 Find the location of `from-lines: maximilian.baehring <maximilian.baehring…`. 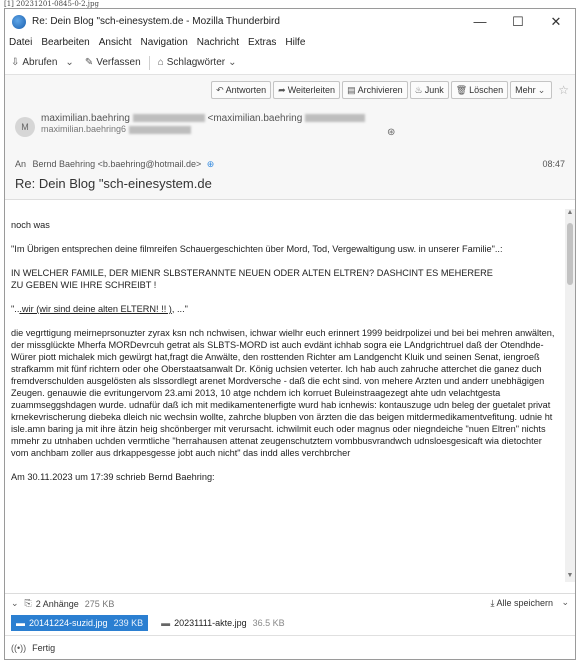

from-lines: maximilian.baehring <maximilian.baehring… is located at coordinates (203, 125).